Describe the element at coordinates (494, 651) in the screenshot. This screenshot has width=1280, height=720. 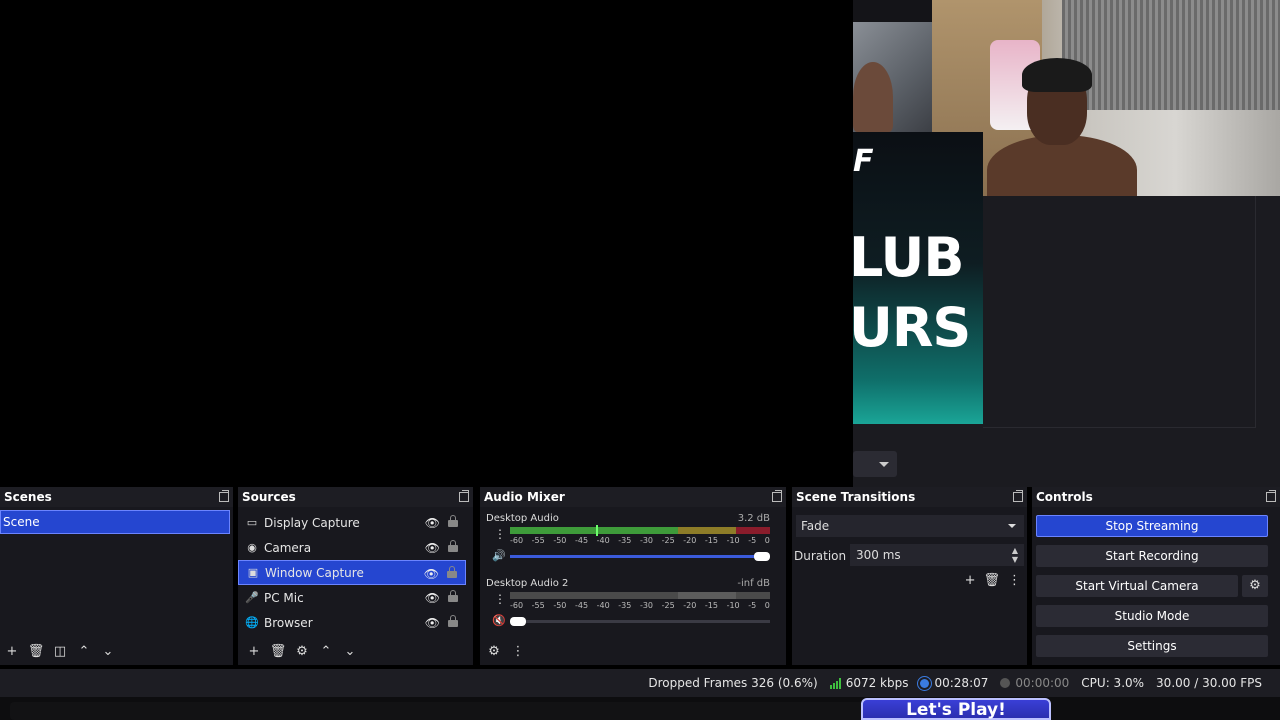
I see `advanced-audio-gear-icon: ⚙` at that location.